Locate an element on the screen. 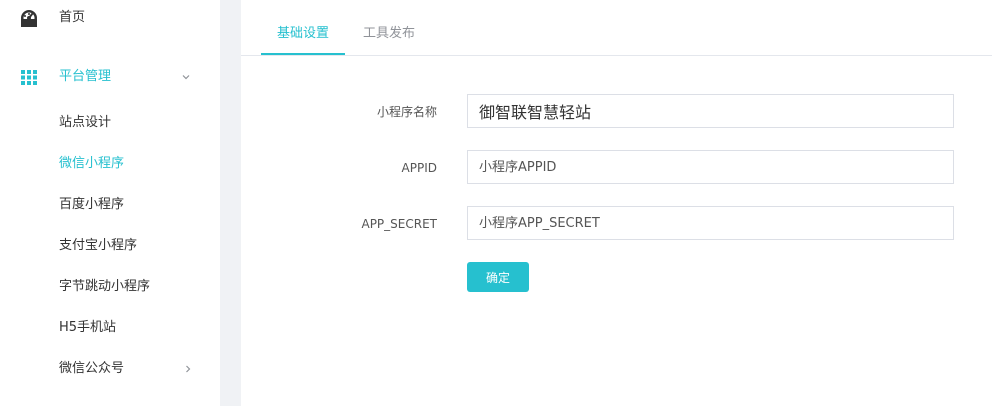  tab-bar: 基础设置 工具发布 is located at coordinates (616, 28).